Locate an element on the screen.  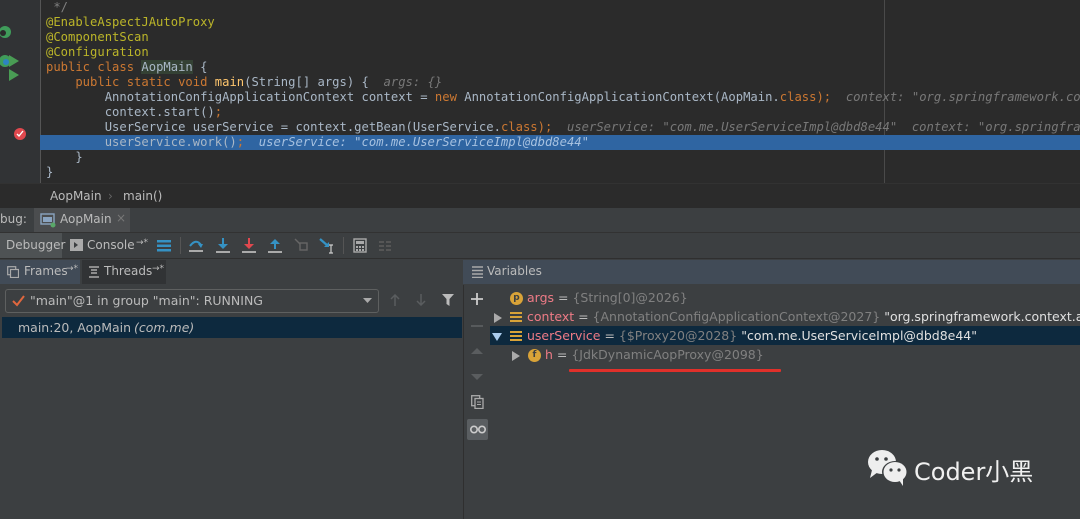
filter-icon is located at coordinates (448, 300).